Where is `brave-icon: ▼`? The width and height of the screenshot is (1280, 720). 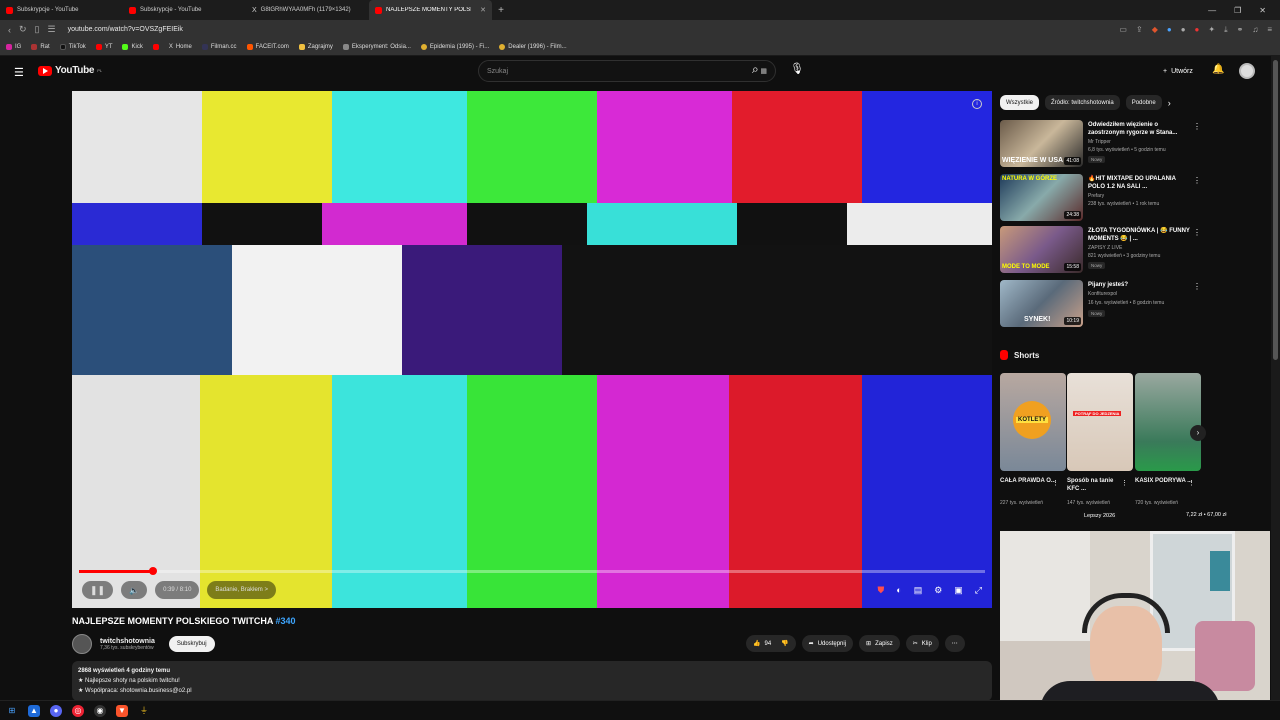 brave-icon: ▼ is located at coordinates (122, 710).